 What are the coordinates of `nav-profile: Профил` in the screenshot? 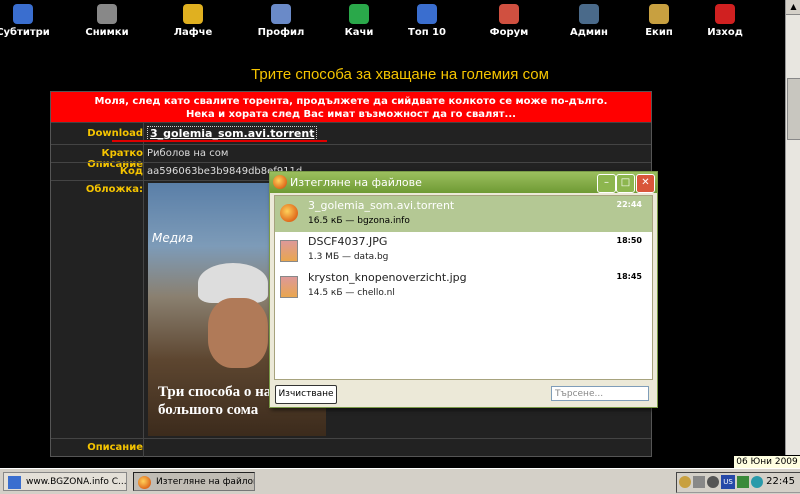 It's located at (281, 21).